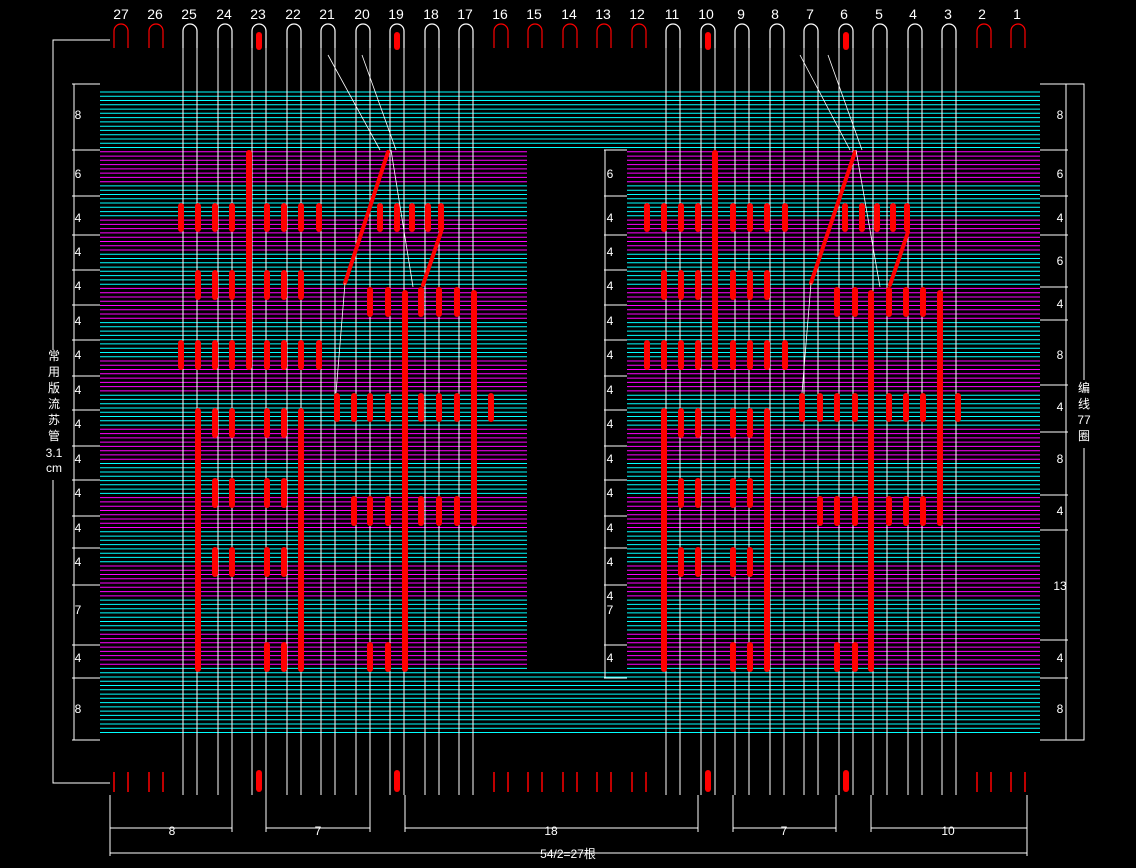 The width and height of the screenshot is (1136, 868). Describe the element at coordinates (1060, 586) in the screenshot. I see `right-dim-label: 13` at that location.